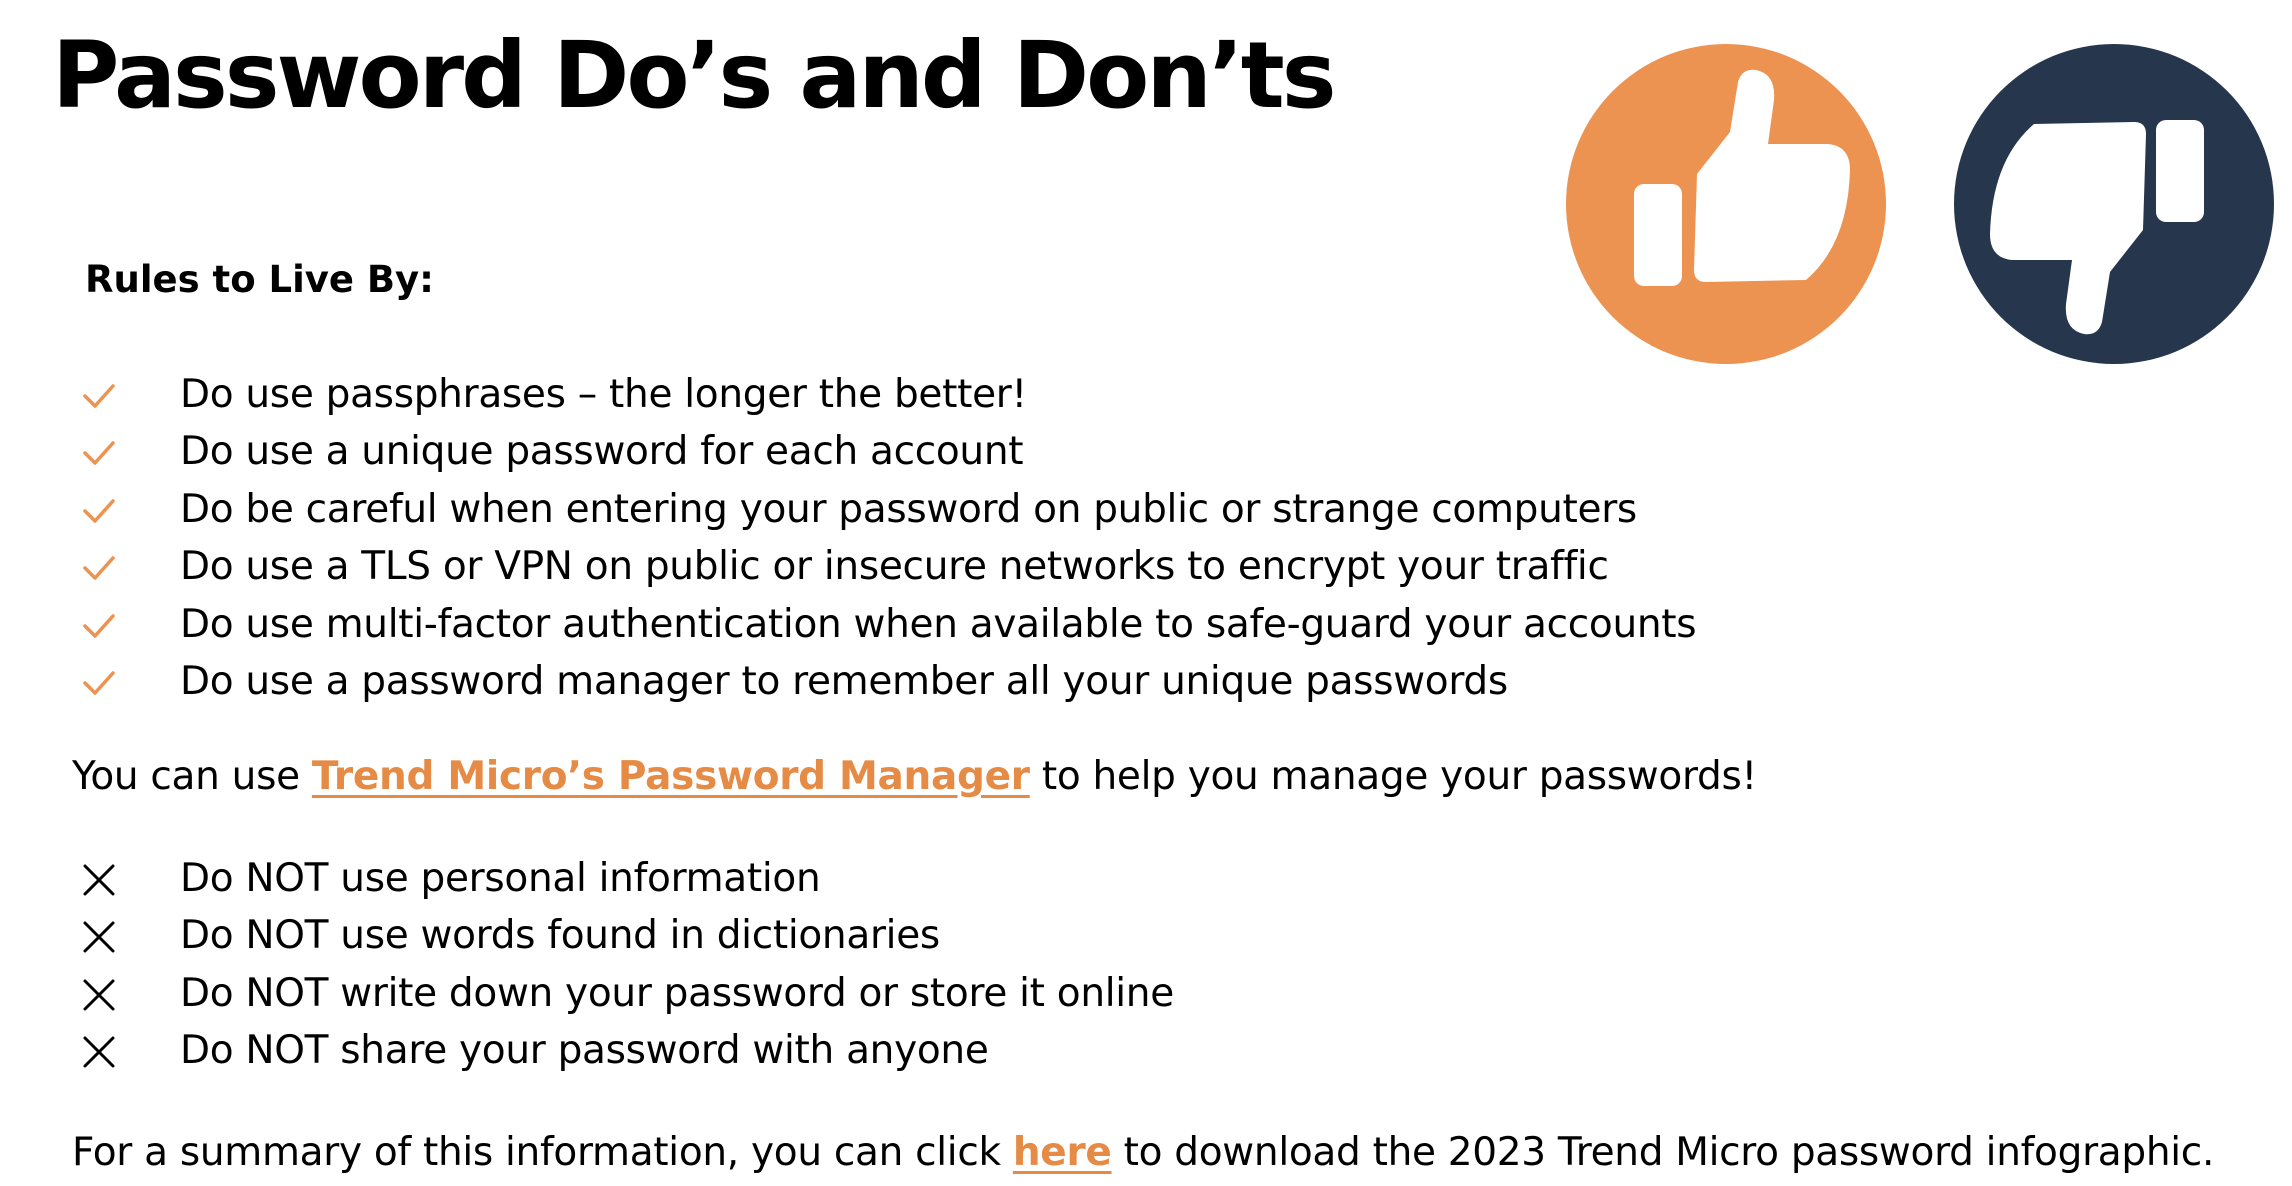 The image size is (2292, 1186). Describe the element at coordinates (192, 776) in the screenshot. I see `note-text-before: You can use` at that location.